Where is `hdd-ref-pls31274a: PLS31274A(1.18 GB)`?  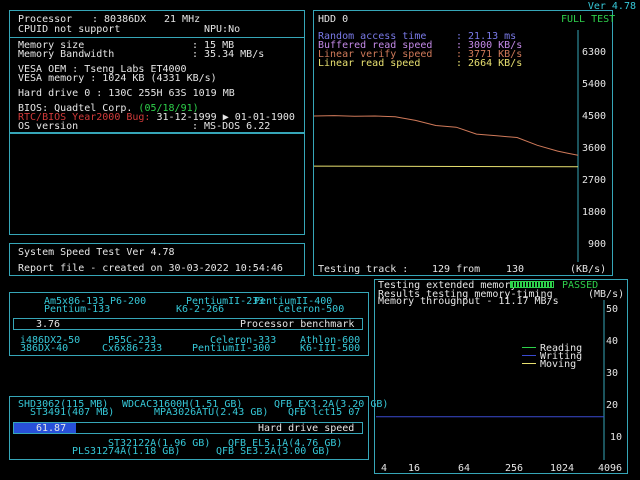 hdd-ref-pls31274a: PLS31274A(1.18 GB) is located at coordinates (126, 451).